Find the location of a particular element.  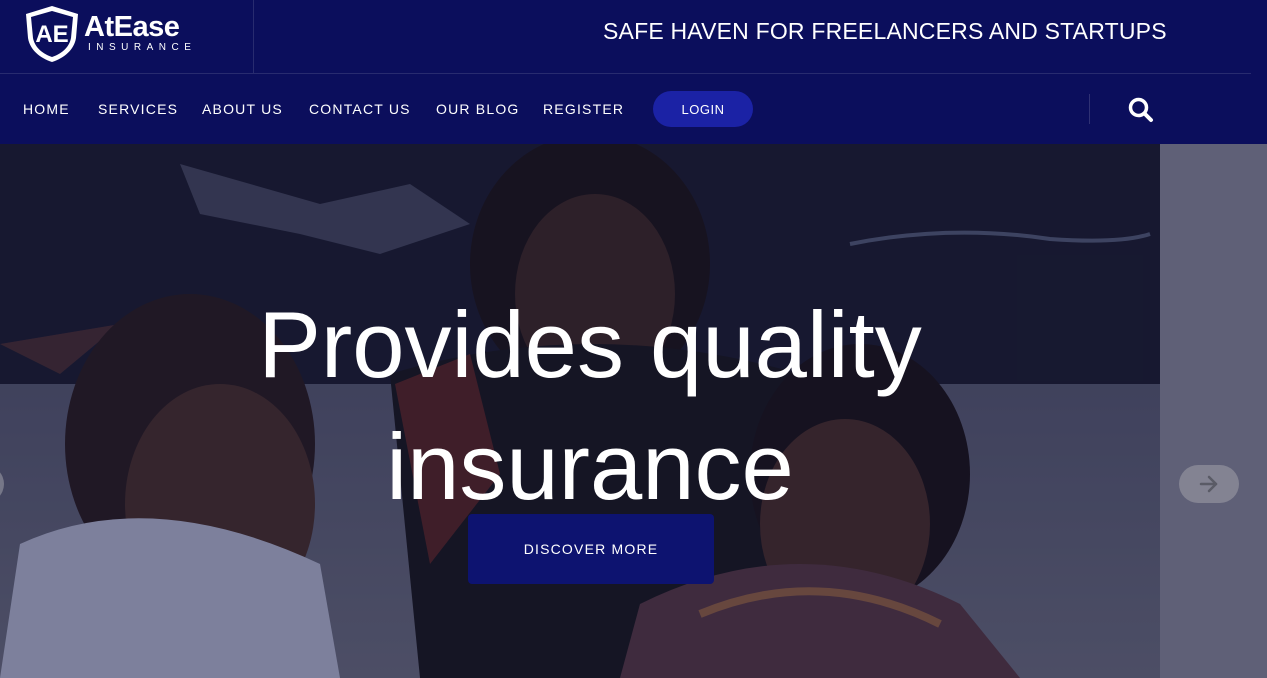

hero-title-line-2: insurance is located at coordinates (590, 466).